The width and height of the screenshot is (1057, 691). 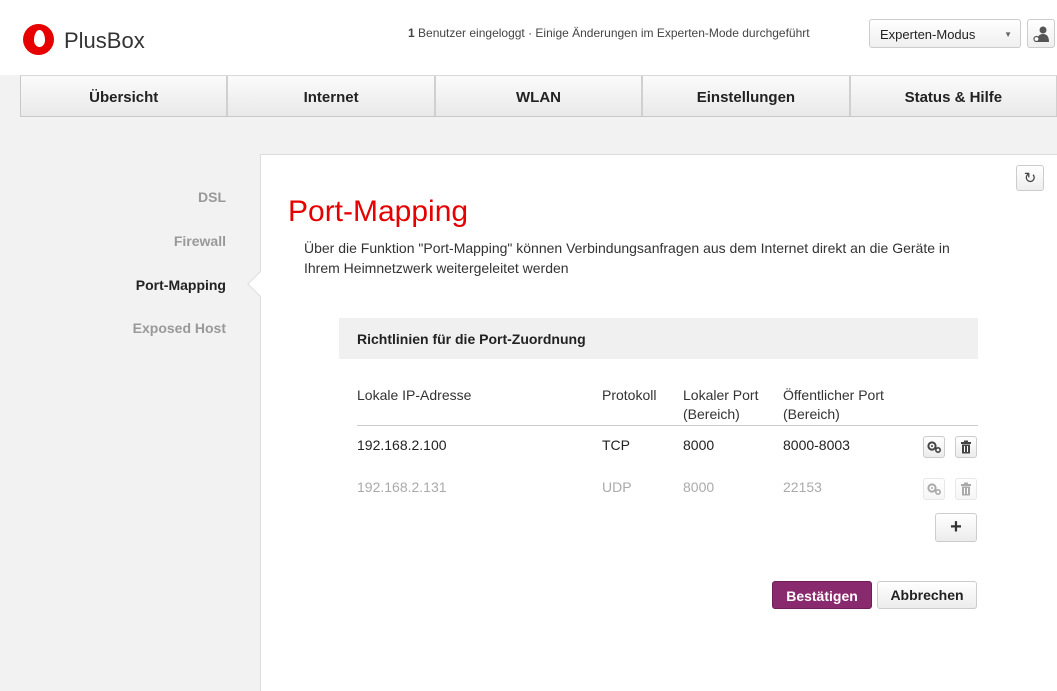 I want to click on sidebar-item-port-mapping: Port-Mapping, so click(x=181, y=285).